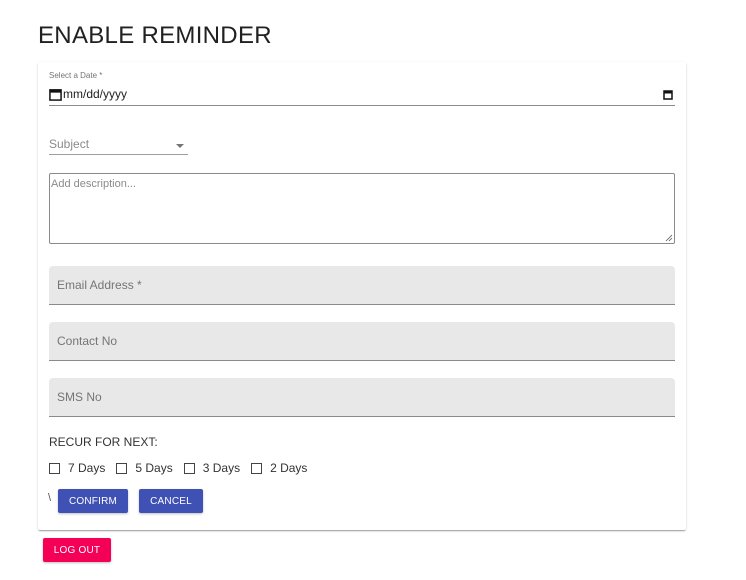  I want to click on recur-option-2-days: 2 Days, so click(279, 468).